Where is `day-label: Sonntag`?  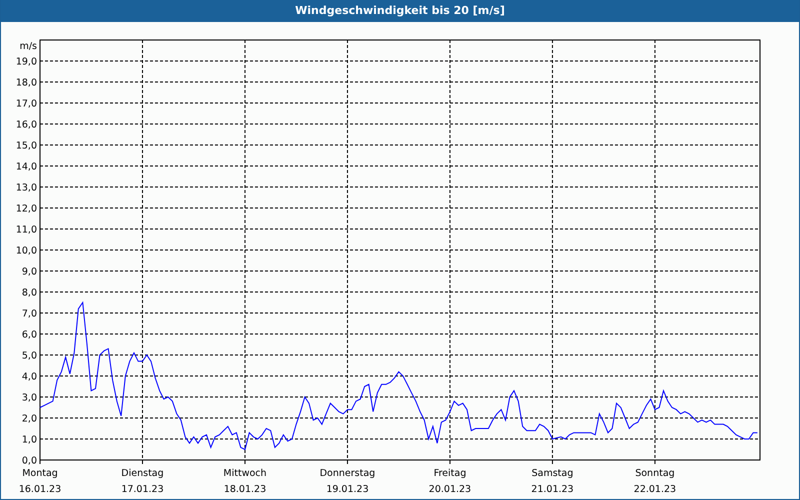
day-label: Sonntag is located at coordinates (655, 473).